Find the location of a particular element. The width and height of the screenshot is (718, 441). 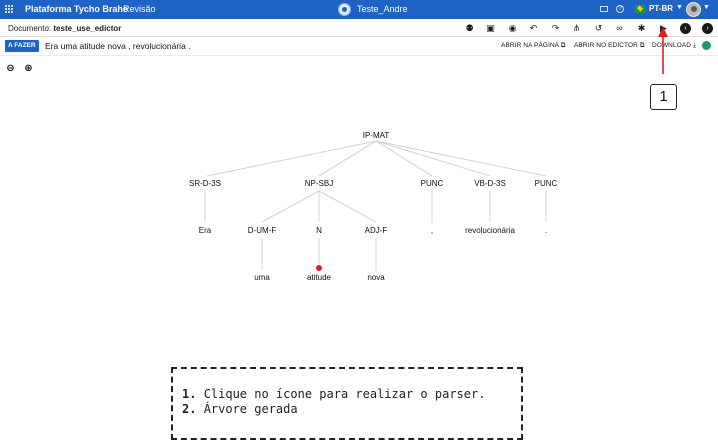

open-in-edictor-link: ABRIR NO EDICTOR ⧉ is located at coordinates (609, 46).